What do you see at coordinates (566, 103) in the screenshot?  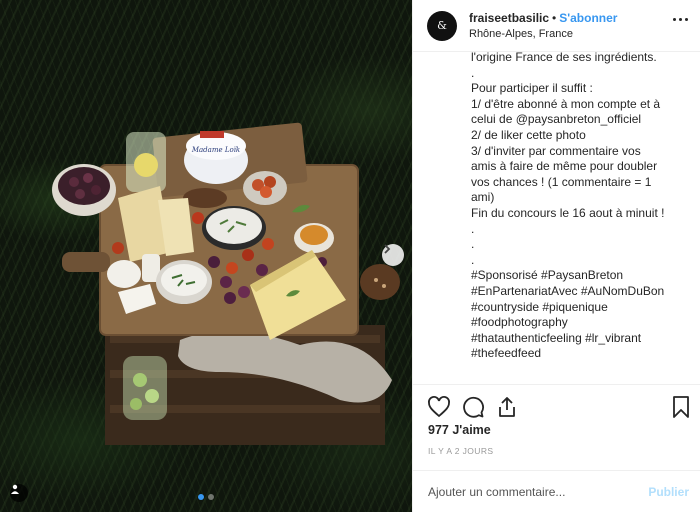 I see `caption-line: 1/ d'être abonné à mon compte et à` at bounding box center [566, 103].